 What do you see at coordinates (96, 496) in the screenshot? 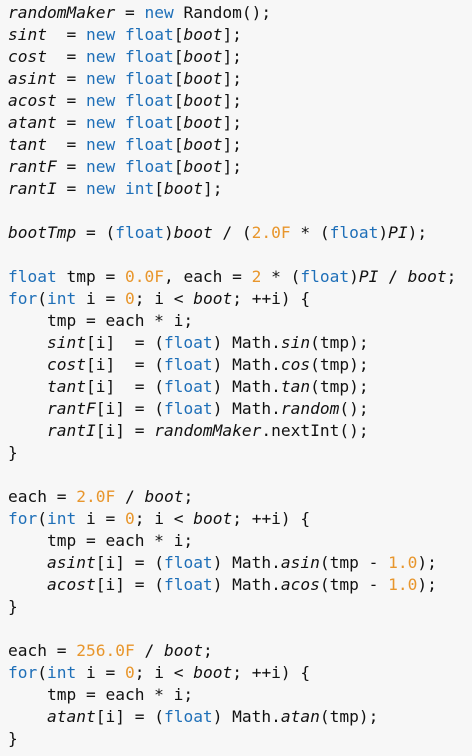
I see `code-number: 2.0F` at bounding box center [96, 496].